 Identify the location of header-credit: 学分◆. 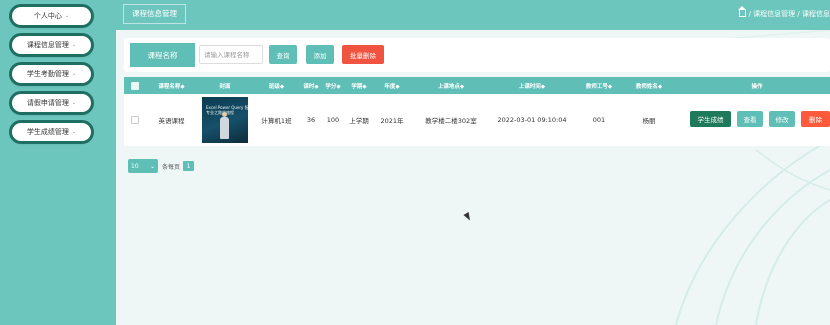
(333, 85).